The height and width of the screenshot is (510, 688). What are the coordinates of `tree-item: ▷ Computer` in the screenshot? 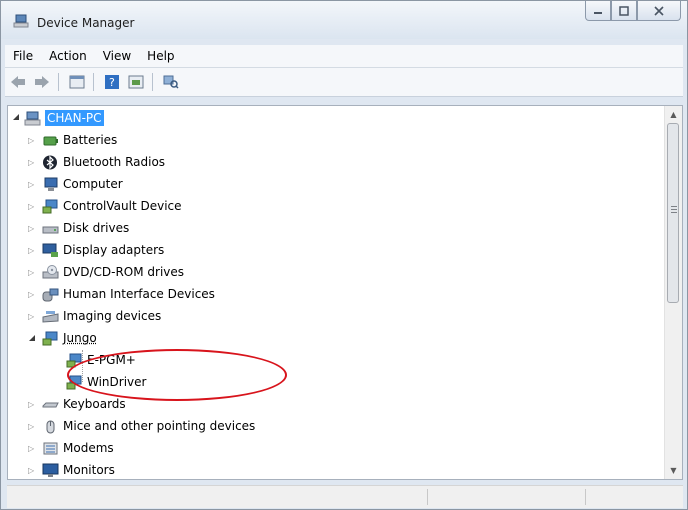 It's located at (75, 184).